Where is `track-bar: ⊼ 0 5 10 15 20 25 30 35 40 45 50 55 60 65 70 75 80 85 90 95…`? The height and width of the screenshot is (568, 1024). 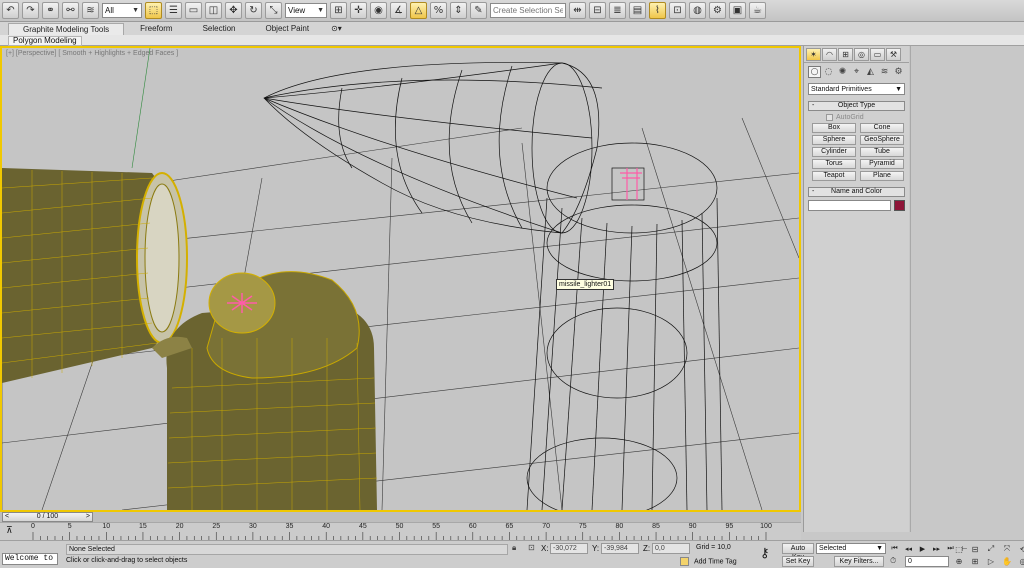
track-bar: ⊼ 0 5 10 15 20 25 30 35 40 45 50 55 60 65 70 75 80 85 90 95… is located at coordinates (400, 531).